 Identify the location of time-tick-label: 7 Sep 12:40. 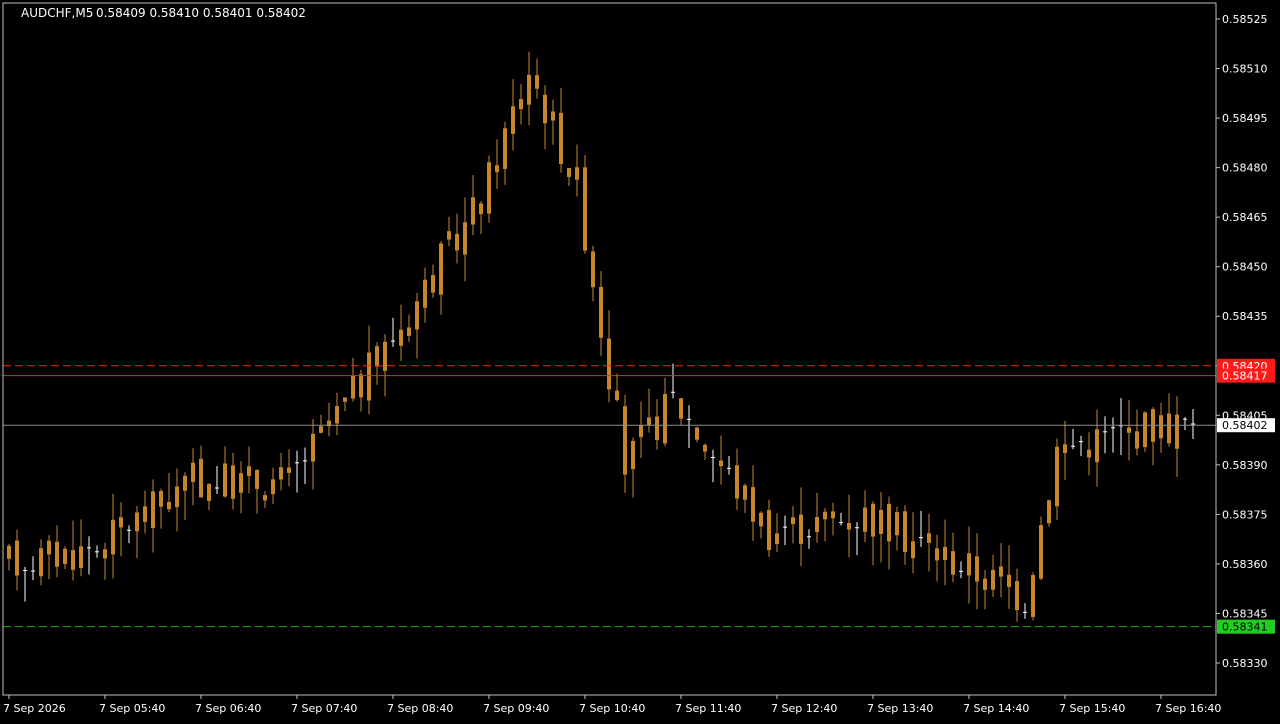
(804, 708).